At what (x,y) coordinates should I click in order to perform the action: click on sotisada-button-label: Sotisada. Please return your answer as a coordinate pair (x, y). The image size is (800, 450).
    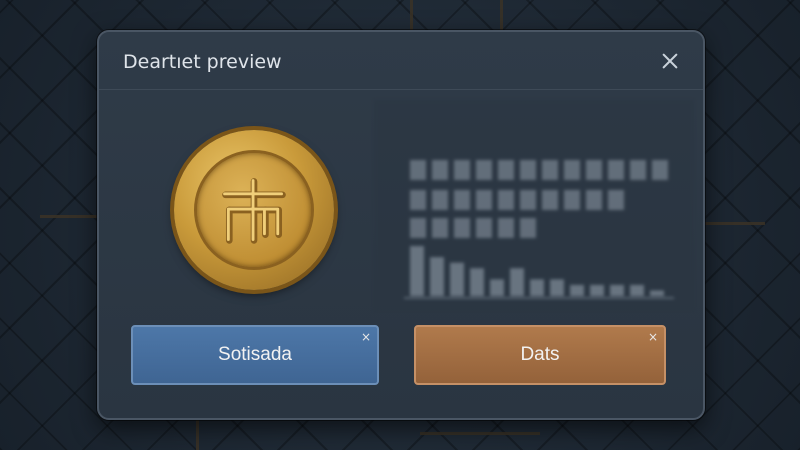
    Looking at the image, I should click on (255, 354).